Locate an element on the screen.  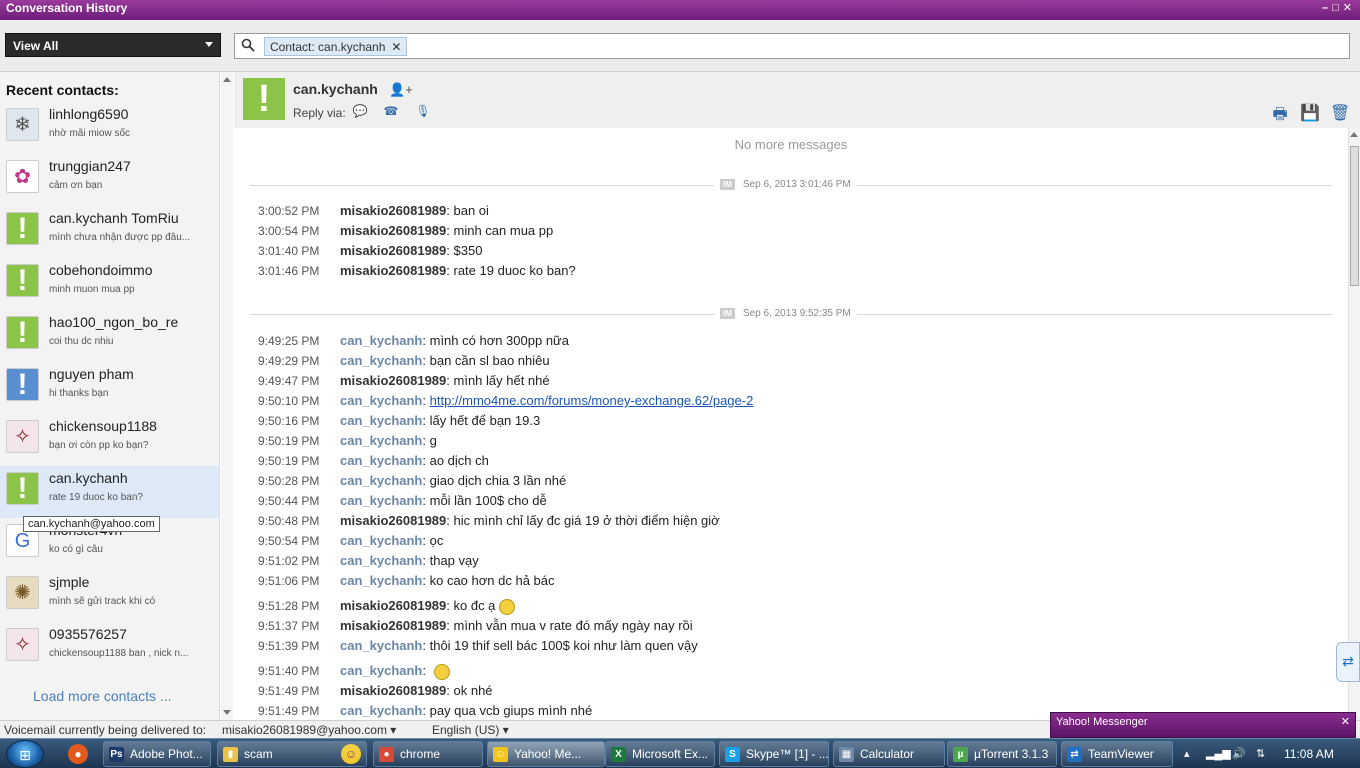
contact-status: minh muon mua pp is located at coordinates (92, 289).